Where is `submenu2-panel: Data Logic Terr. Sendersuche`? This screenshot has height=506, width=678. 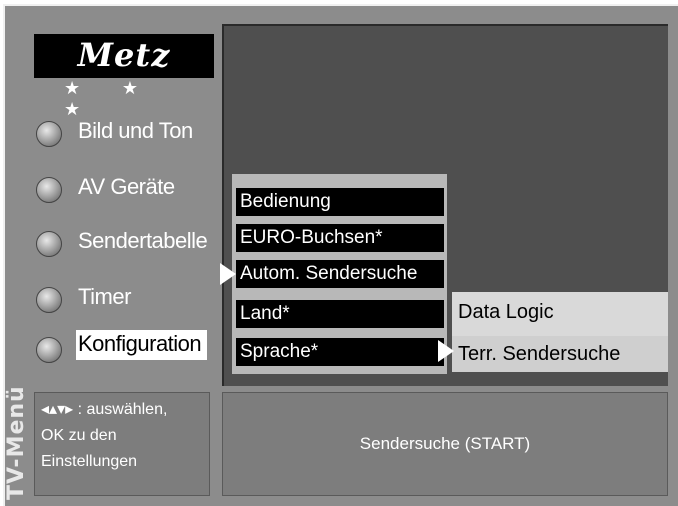
submenu2-panel: Data Logic Terr. Sendersuche is located at coordinates (560, 332).